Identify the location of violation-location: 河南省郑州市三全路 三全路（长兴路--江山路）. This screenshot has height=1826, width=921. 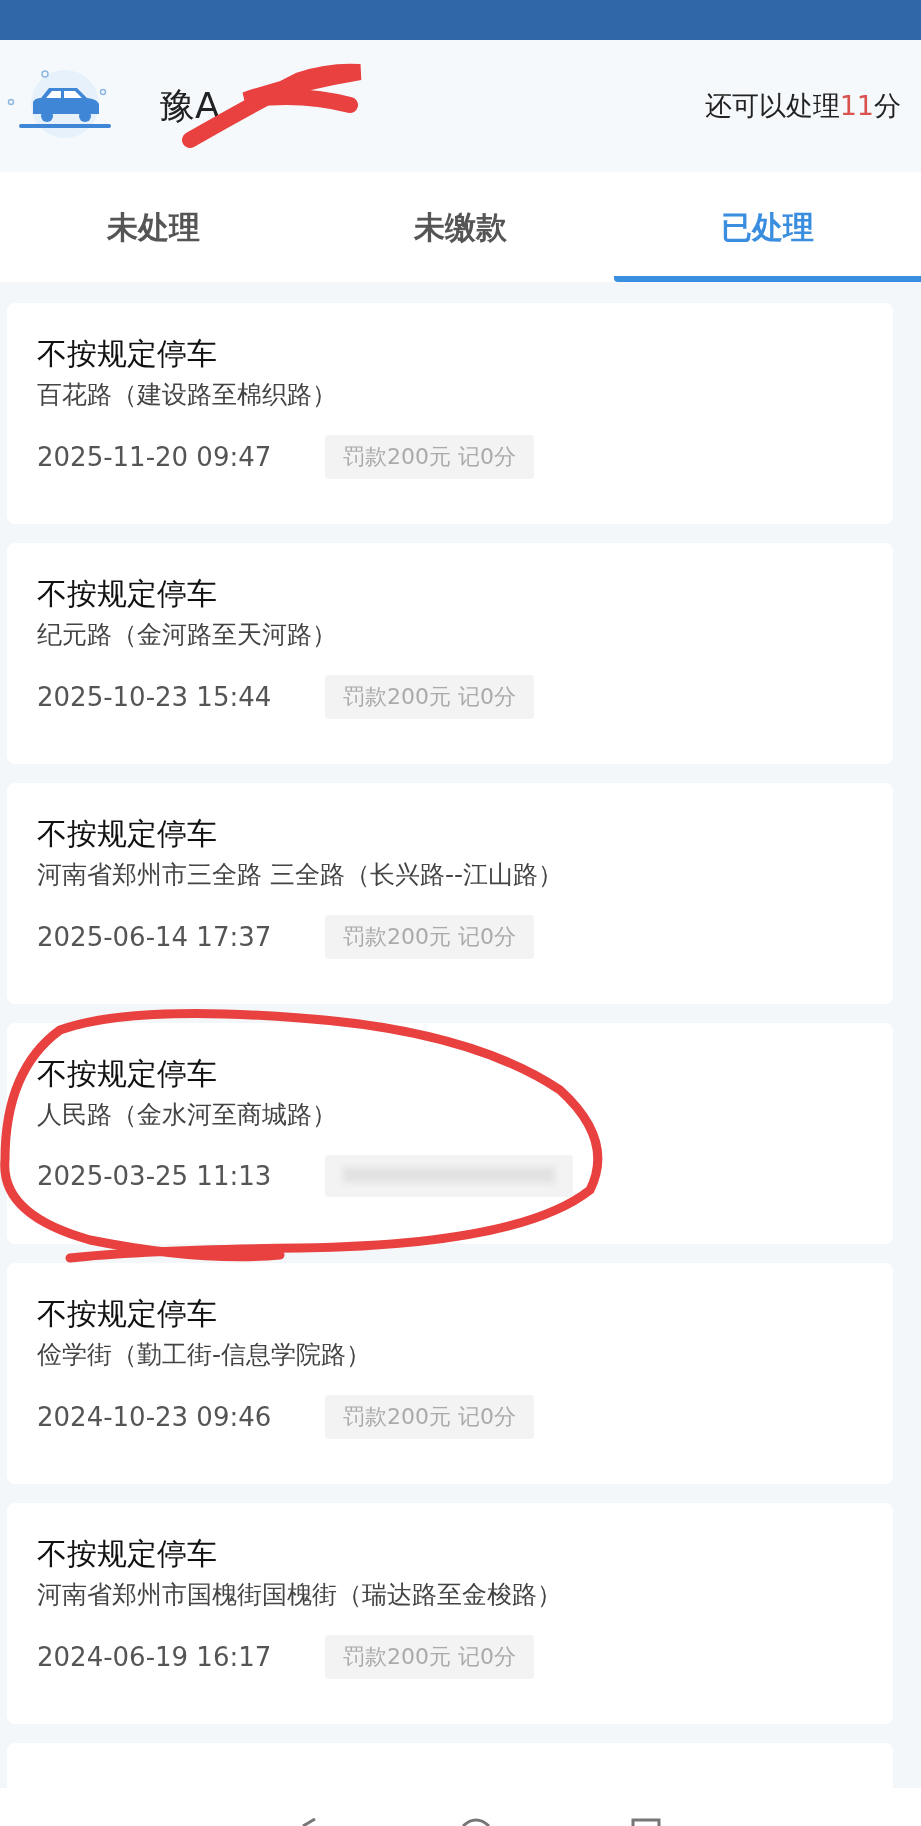
(300, 875).